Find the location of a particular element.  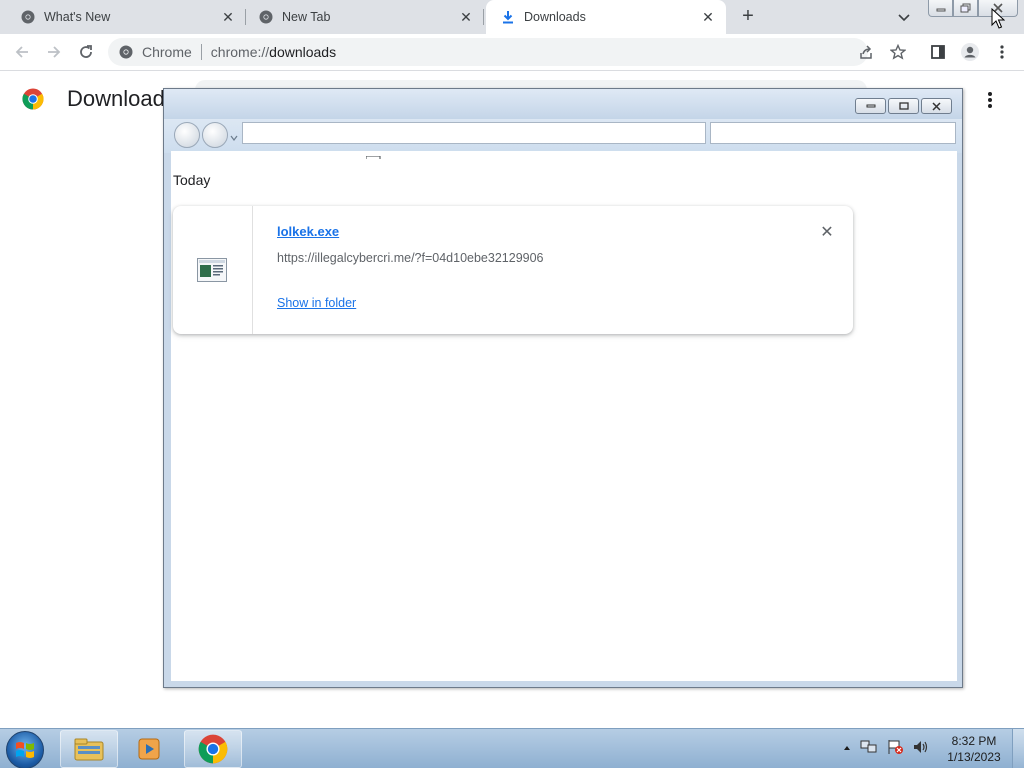

tab-new-tab: New Tab ✕ is located at coordinates (361, 17).